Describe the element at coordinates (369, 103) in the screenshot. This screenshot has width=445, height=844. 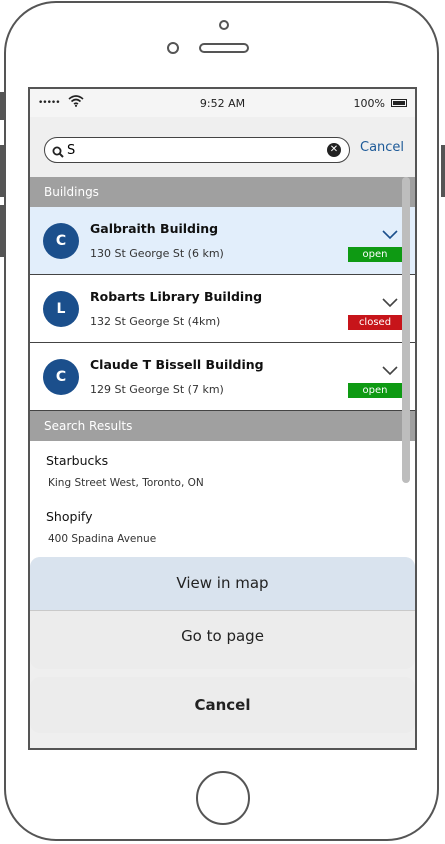
I see `battery-percent: 100%` at that location.